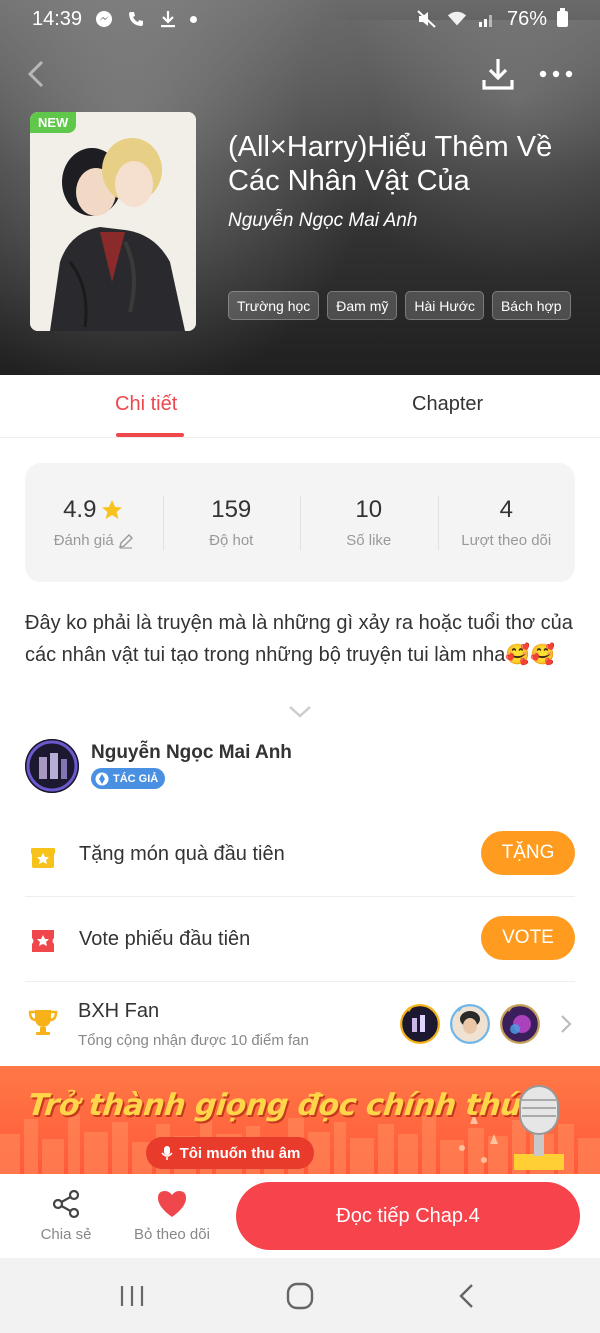  What do you see at coordinates (125, 541) in the screenshot?
I see `edit-icon` at bounding box center [125, 541].